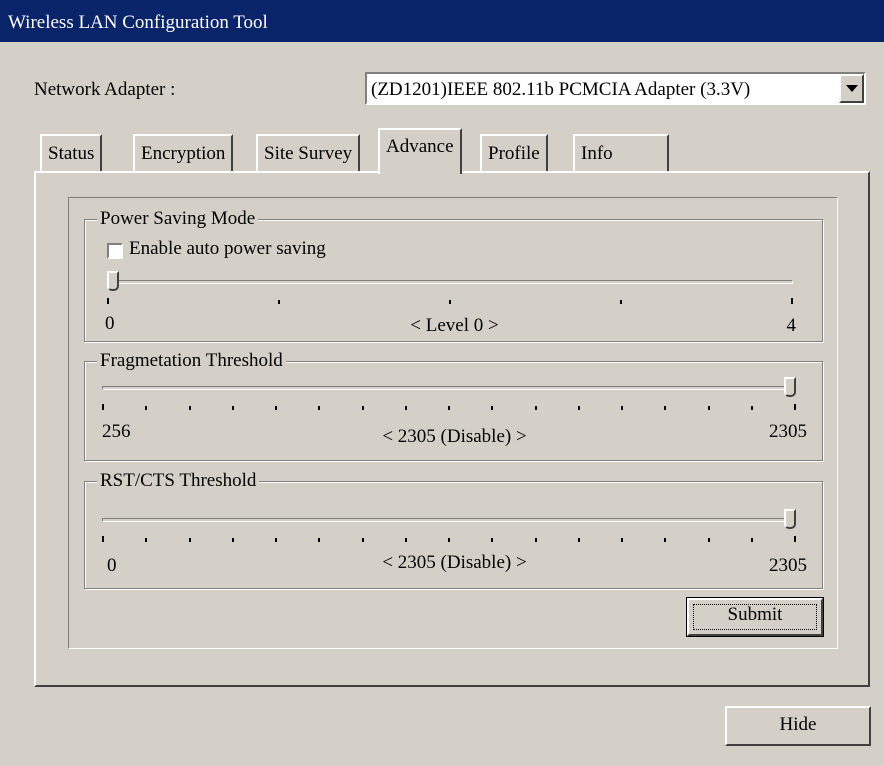 This screenshot has width=884, height=766. I want to click on power-level-ticks, so click(450, 303).